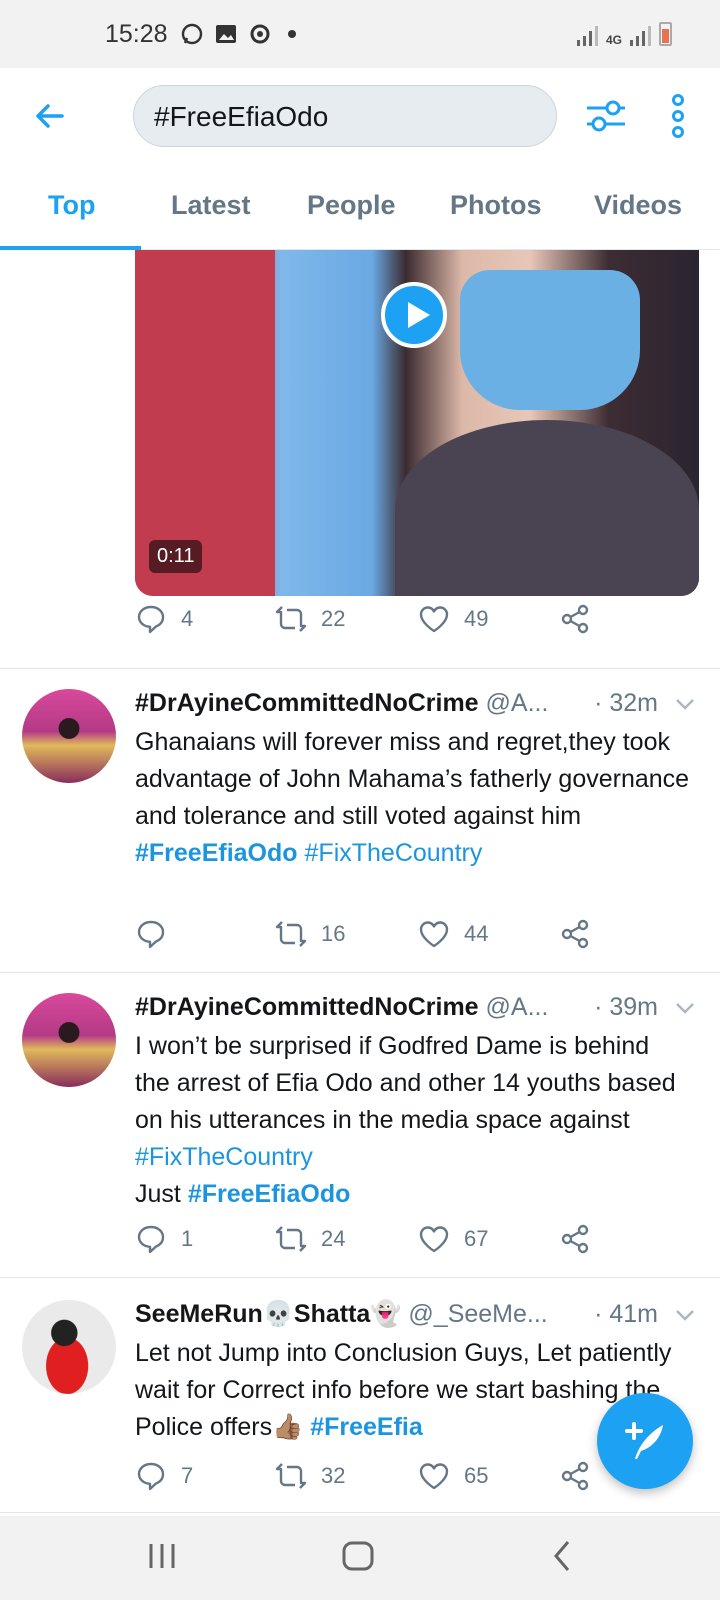  Describe the element at coordinates (211, 205) in the screenshot. I see `tab-latest: Latest` at that location.